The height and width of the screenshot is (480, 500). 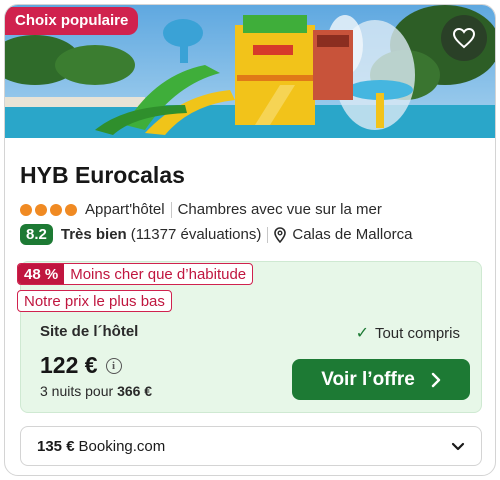 What do you see at coordinates (113, 365) in the screenshot?
I see `info-icon: i` at bounding box center [113, 365].